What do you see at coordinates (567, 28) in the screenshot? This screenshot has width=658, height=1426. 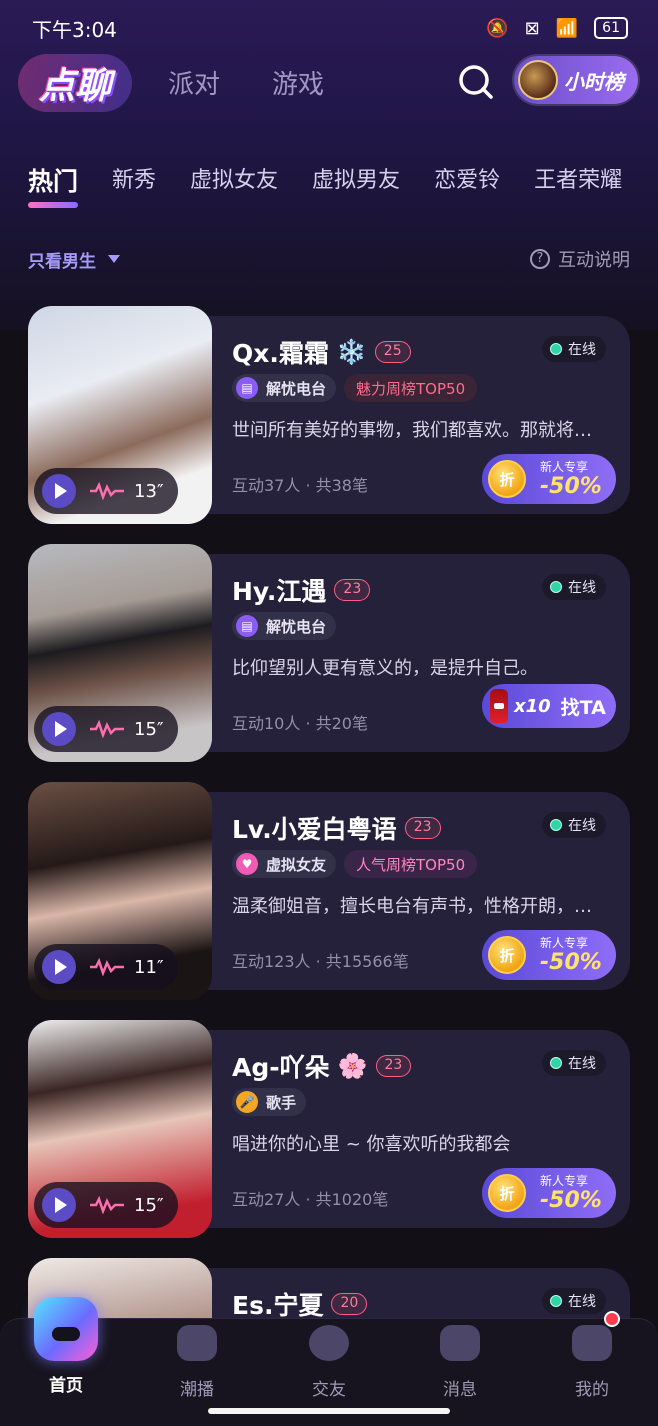 I see `wifi-icon: 📶` at bounding box center [567, 28].